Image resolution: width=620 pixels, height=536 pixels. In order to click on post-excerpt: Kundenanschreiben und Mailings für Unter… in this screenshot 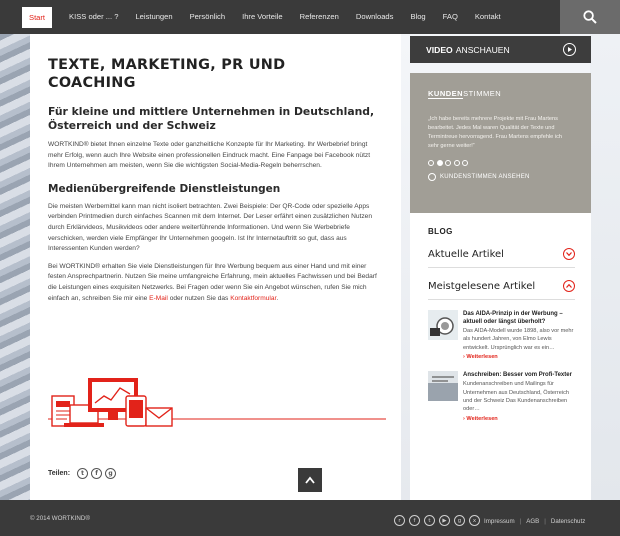, I will do `click(516, 397)`.